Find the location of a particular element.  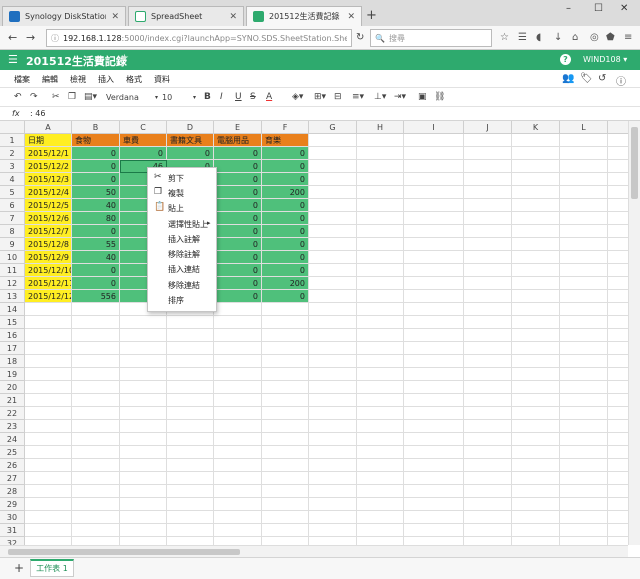

row-header: 11 is located at coordinates (12, 270).